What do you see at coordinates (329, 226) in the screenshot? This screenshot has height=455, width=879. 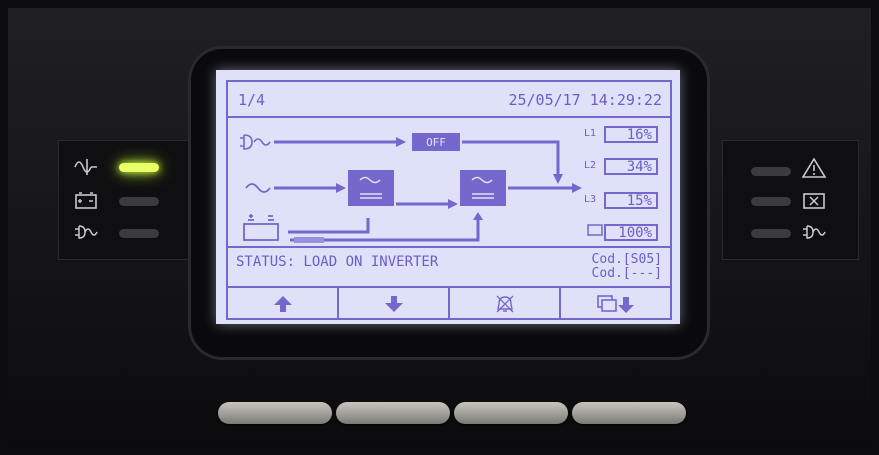 I see `battery-charge-line` at bounding box center [329, 226].